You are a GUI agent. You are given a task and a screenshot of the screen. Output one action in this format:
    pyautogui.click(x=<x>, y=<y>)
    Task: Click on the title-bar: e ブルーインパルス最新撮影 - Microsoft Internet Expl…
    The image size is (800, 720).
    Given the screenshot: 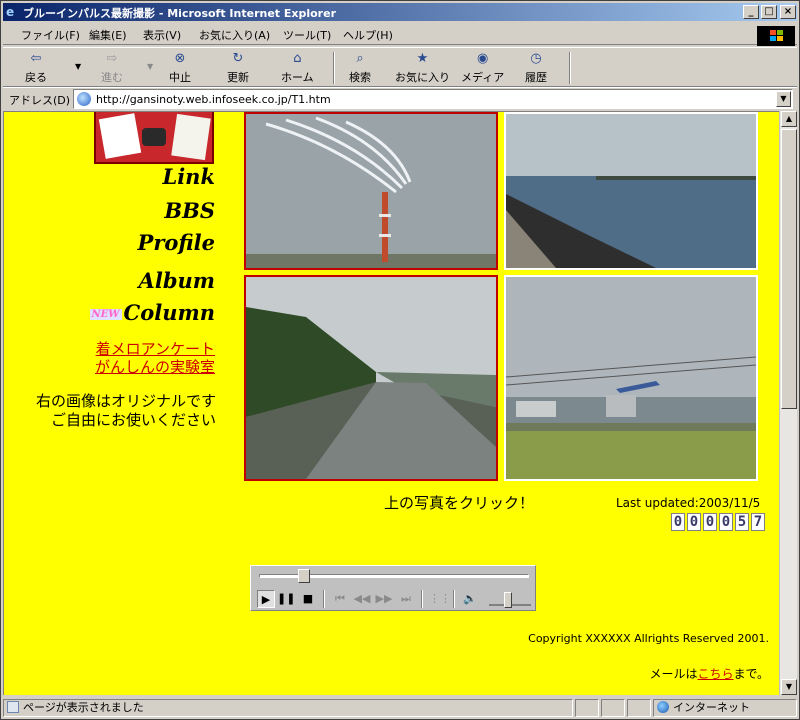 What is the action you would take?
    pyautogui.click(x=400, y=12)
    